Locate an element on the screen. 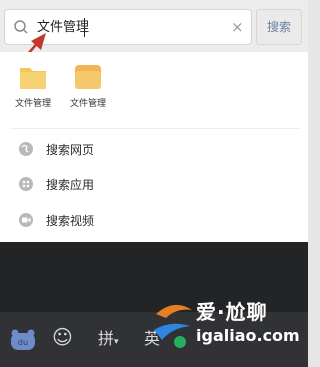  action-search-apps: 搜索应用 is located at coordinates (118, 185).